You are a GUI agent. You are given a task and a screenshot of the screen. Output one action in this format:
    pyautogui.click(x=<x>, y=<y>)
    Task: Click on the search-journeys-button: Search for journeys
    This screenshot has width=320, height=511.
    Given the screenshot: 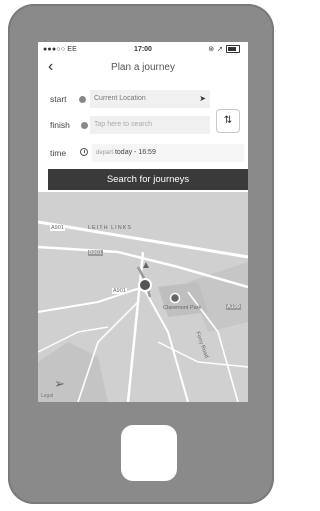 What is the action you would take?
    pyautogui.click(x=148, y=179)
    